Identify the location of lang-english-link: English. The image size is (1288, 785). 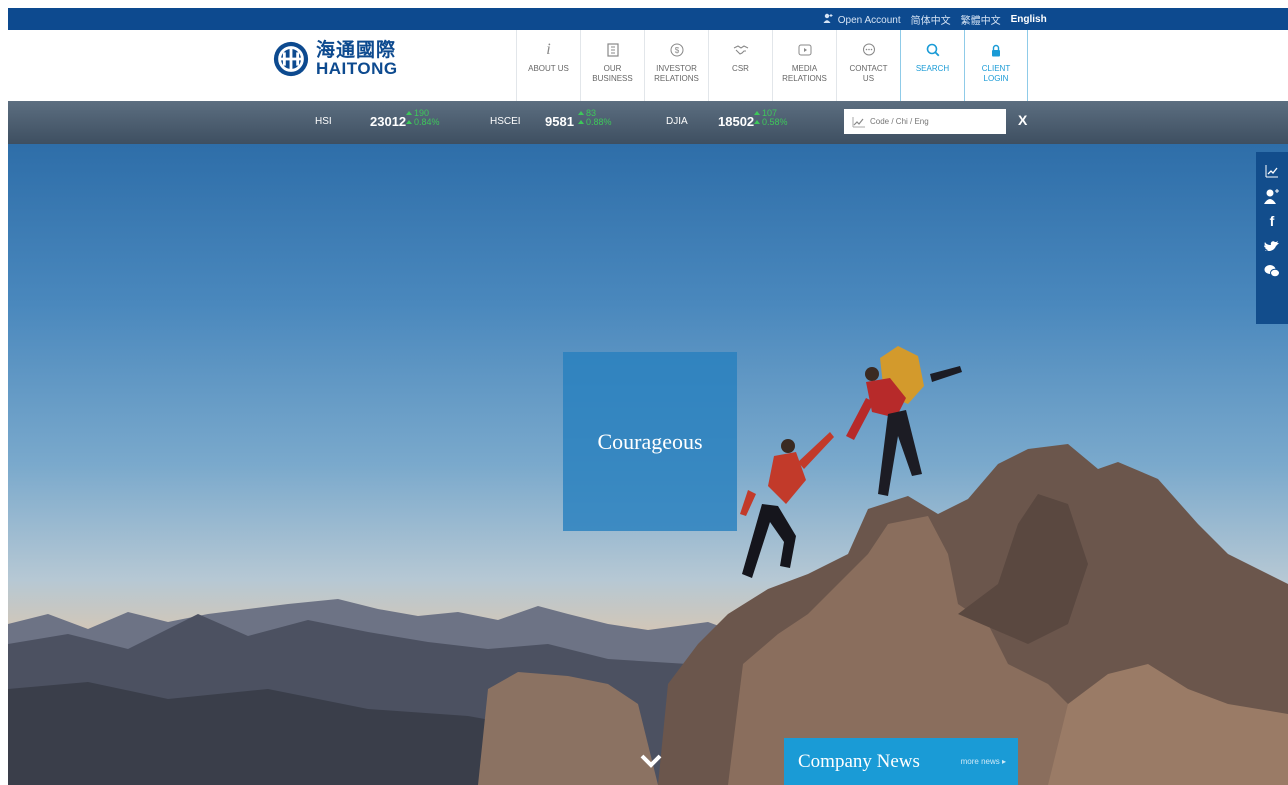
(1029, 19).